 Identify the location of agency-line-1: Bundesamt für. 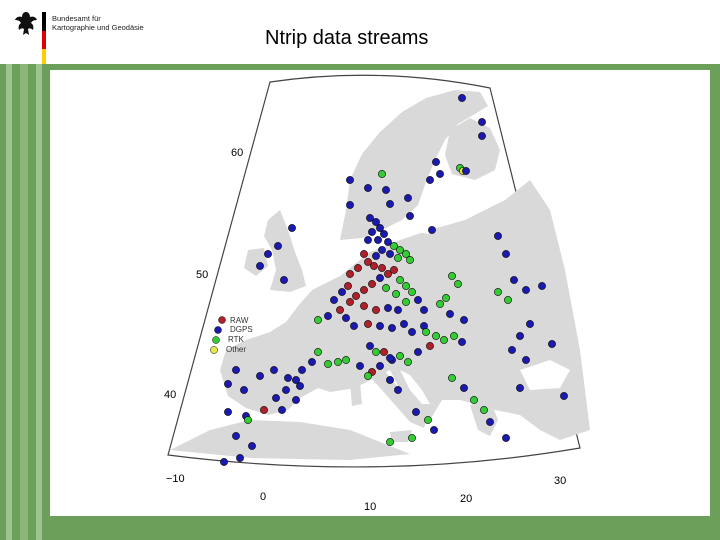
(76, 18).